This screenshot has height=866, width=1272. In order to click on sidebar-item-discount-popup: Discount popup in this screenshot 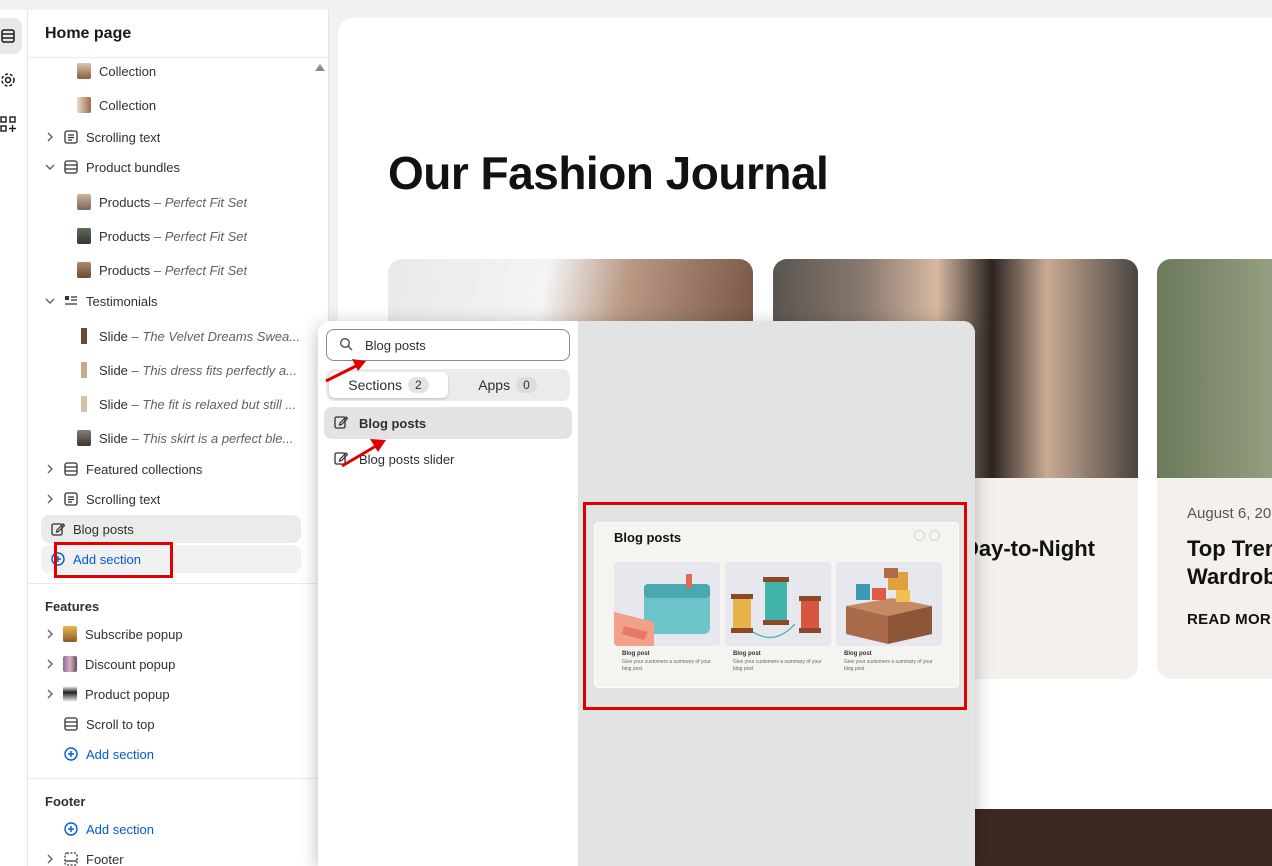, I will do `click(171, 664)`.